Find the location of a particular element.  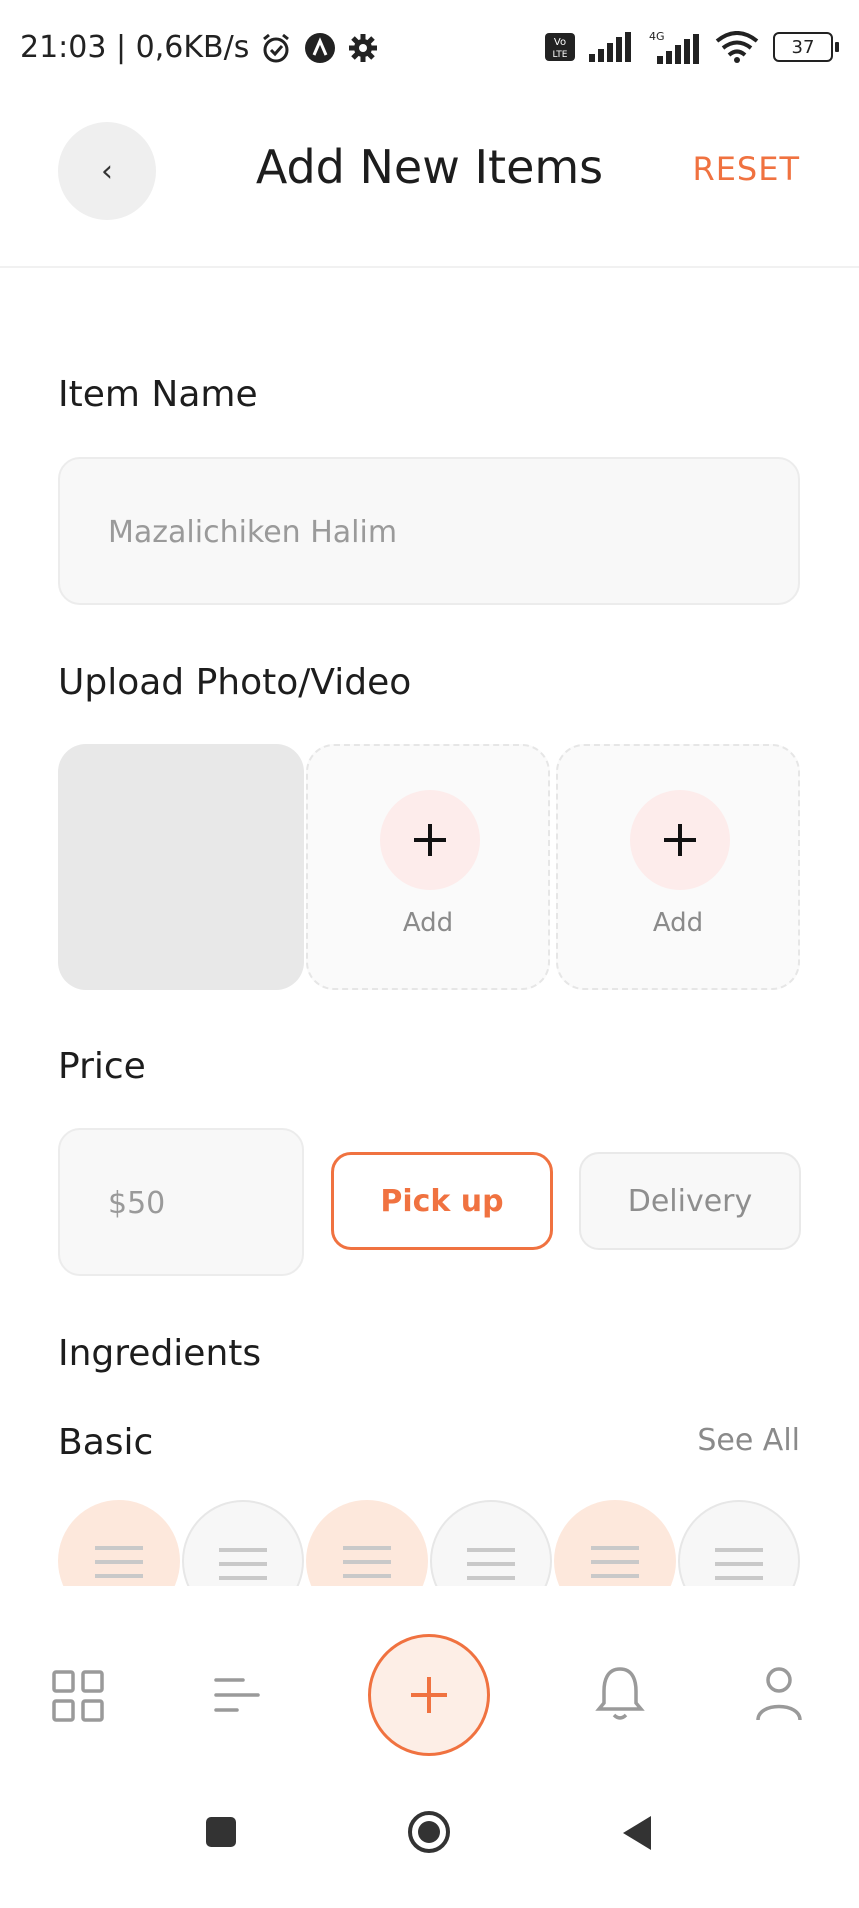

basic-label: Basic is located at coordinates (106, 1442).